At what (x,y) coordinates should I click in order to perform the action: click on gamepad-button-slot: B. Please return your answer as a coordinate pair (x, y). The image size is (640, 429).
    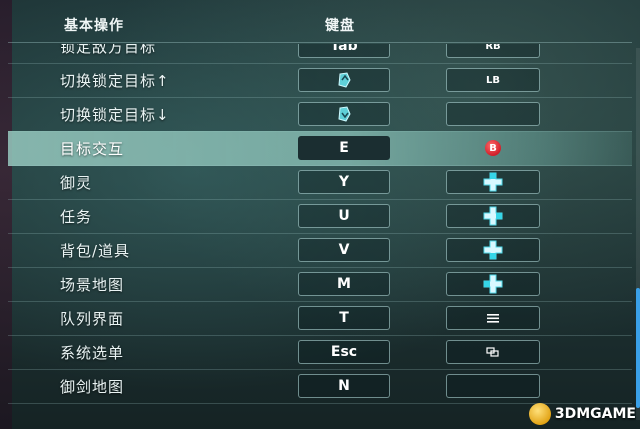
    Looking at the image, I should click on (493, 148).